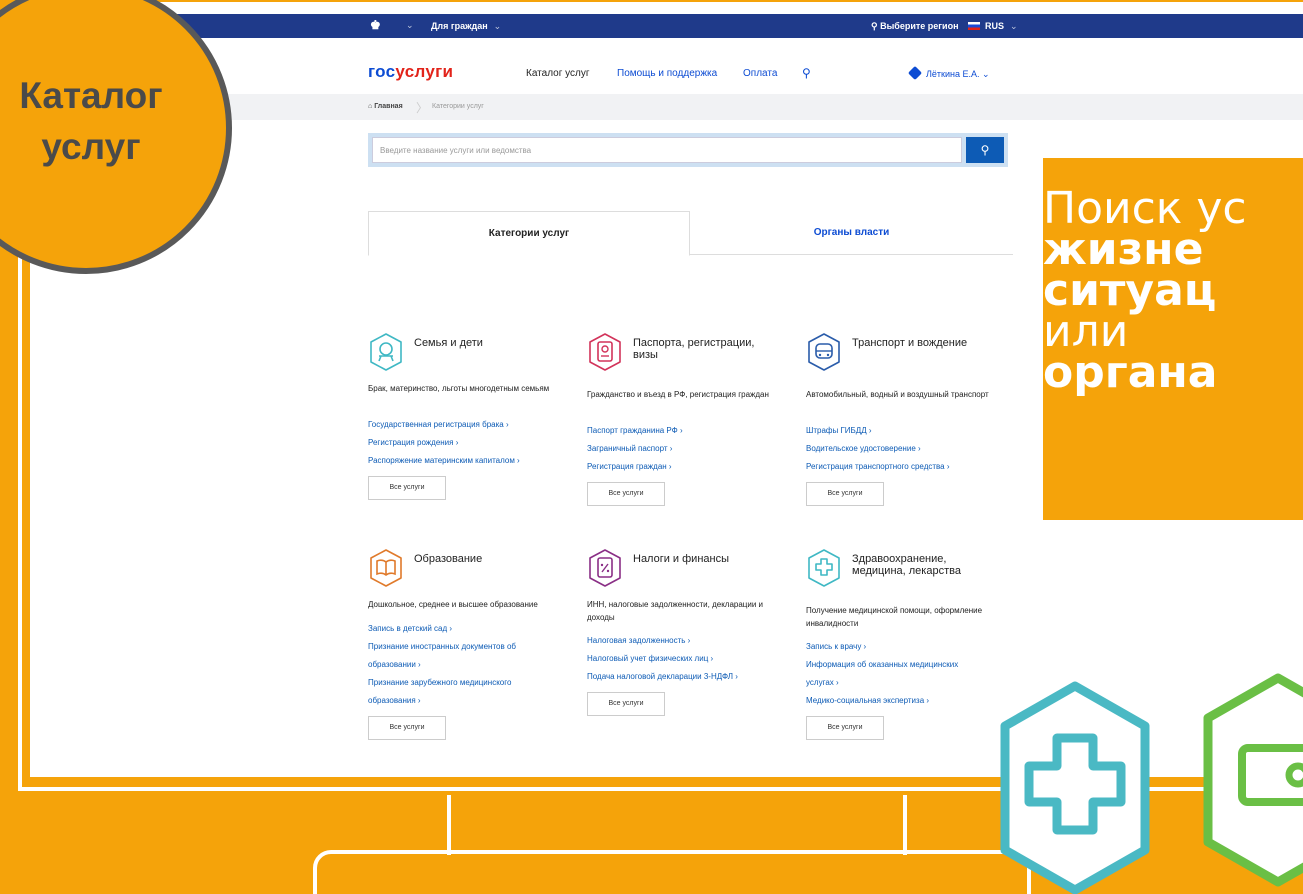  I want to click on monitor-stand-neck, so click(677, 825).